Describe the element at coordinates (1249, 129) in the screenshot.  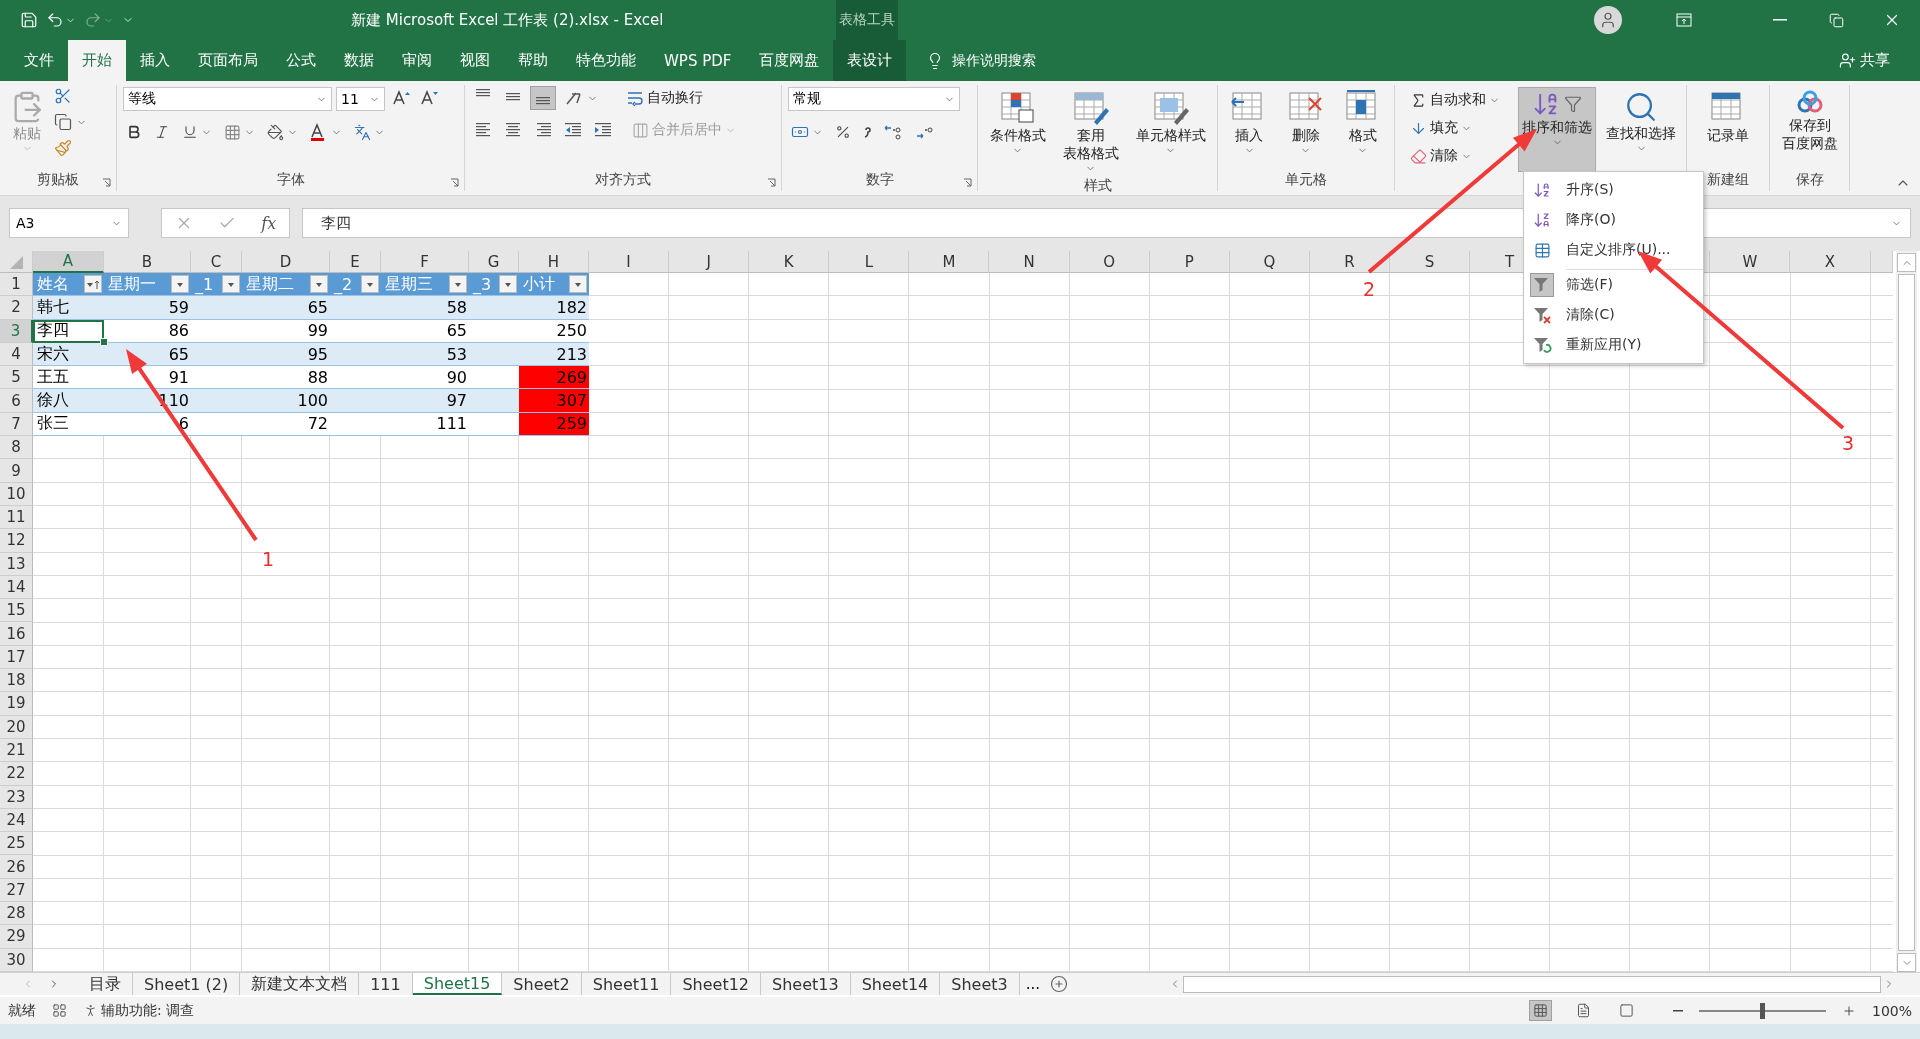
I see `ribbon-button: 插入` at that location.